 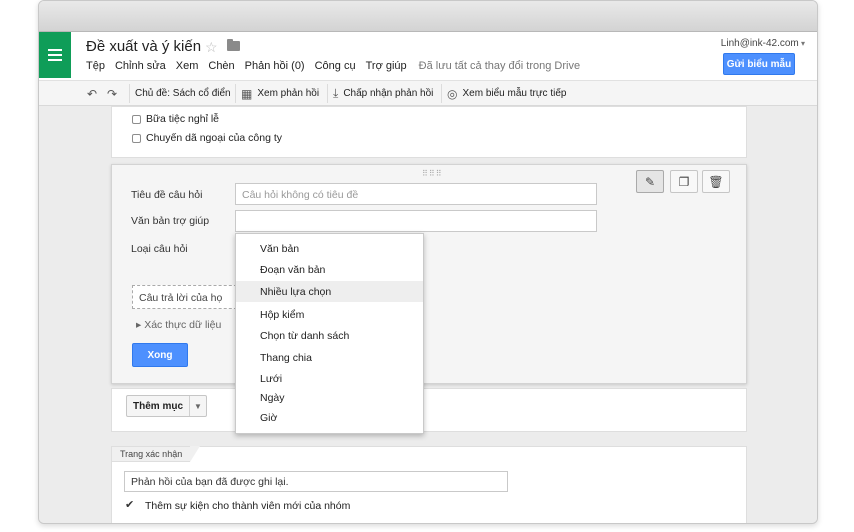 I want to click on theme-label: Chủ đề: Sách cổ điển, so click(x=183, y=93).